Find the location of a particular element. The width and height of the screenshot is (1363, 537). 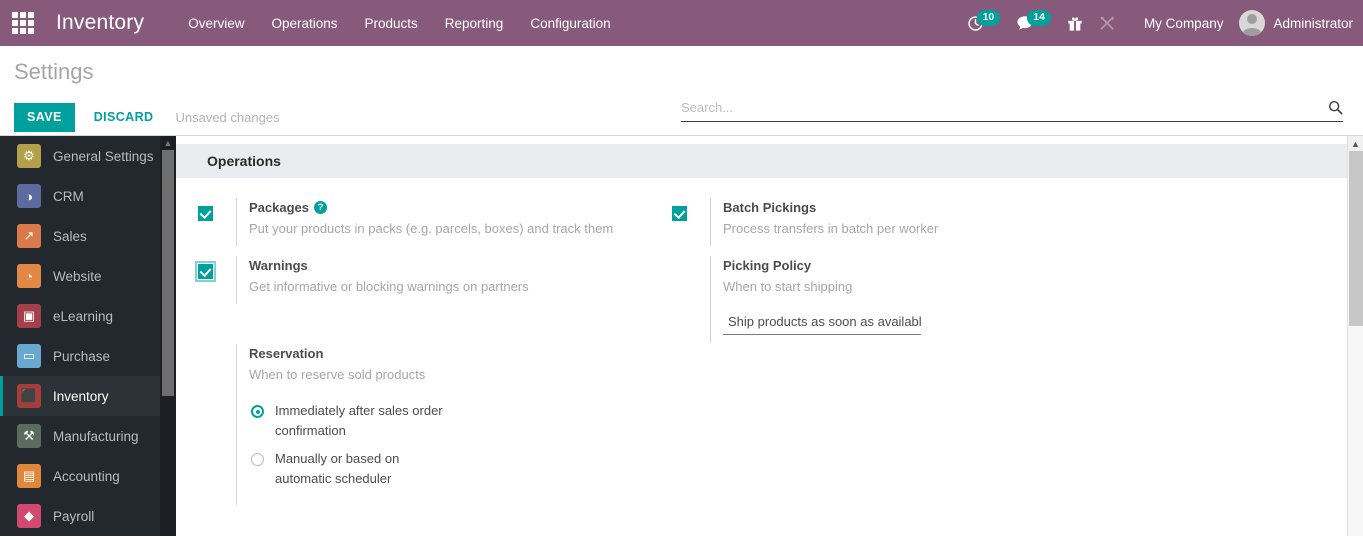

batch-pickings-checkbox-cell is located at coordinates (691, 209).